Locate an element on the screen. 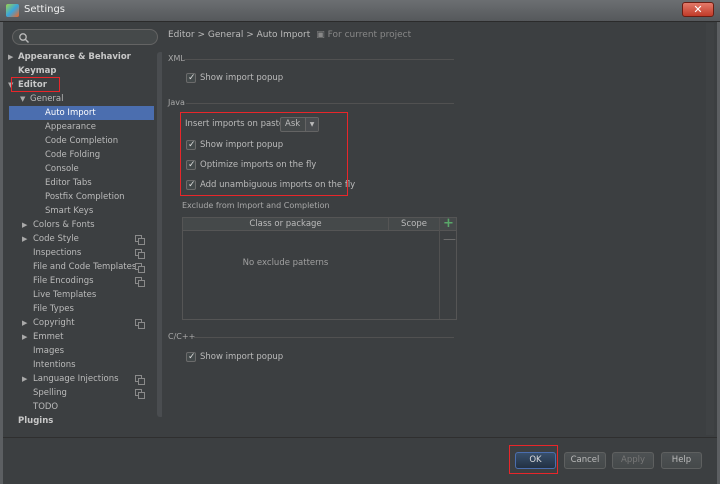 The image size is (720, 484). tree-item-plugins: Plugins is located at coordinates (80, 421).